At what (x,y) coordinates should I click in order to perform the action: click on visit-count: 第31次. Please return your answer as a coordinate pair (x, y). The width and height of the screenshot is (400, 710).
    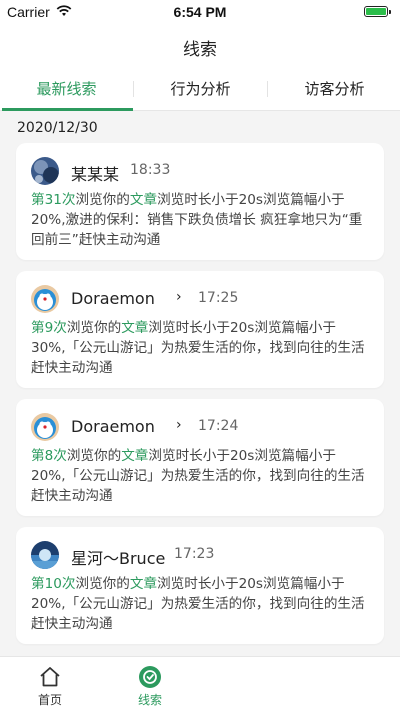
    Looking at the image, I should click on (53, 200).